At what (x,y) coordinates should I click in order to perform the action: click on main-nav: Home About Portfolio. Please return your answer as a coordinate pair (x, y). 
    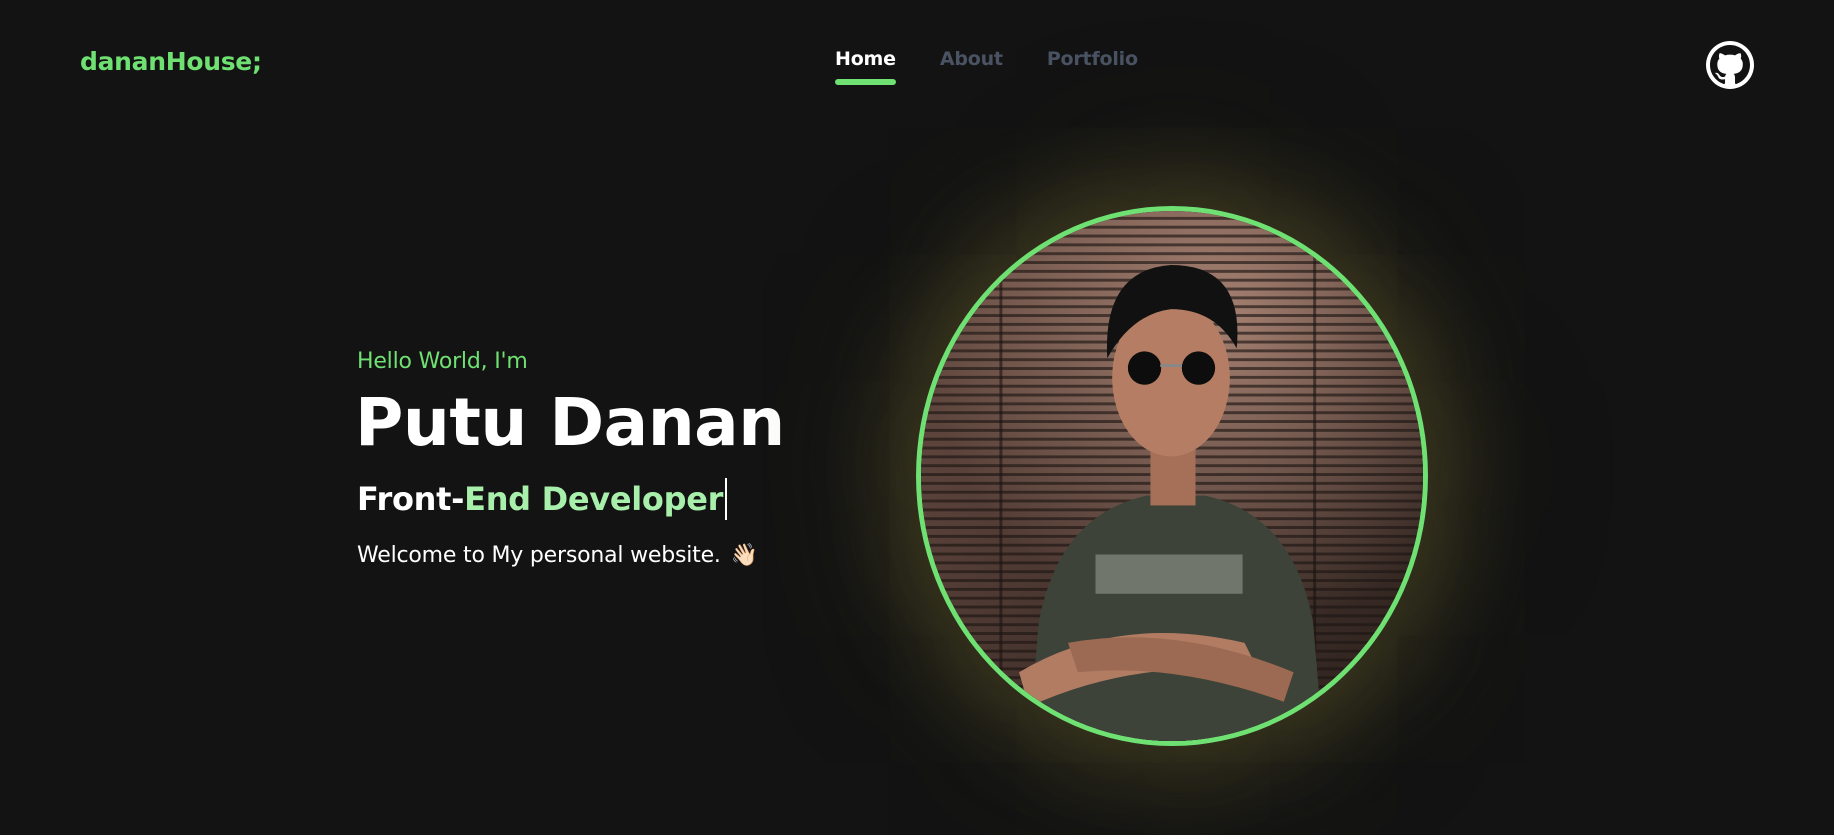
    Looking at the image, I should click on (986, 66).